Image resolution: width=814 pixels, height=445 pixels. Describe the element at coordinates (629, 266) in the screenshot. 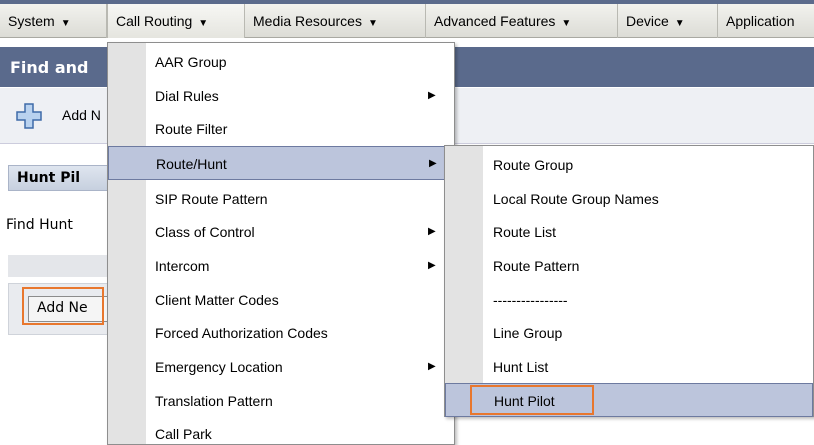

I see `submenu-item-route-pattern: Route Pattern` at that location.